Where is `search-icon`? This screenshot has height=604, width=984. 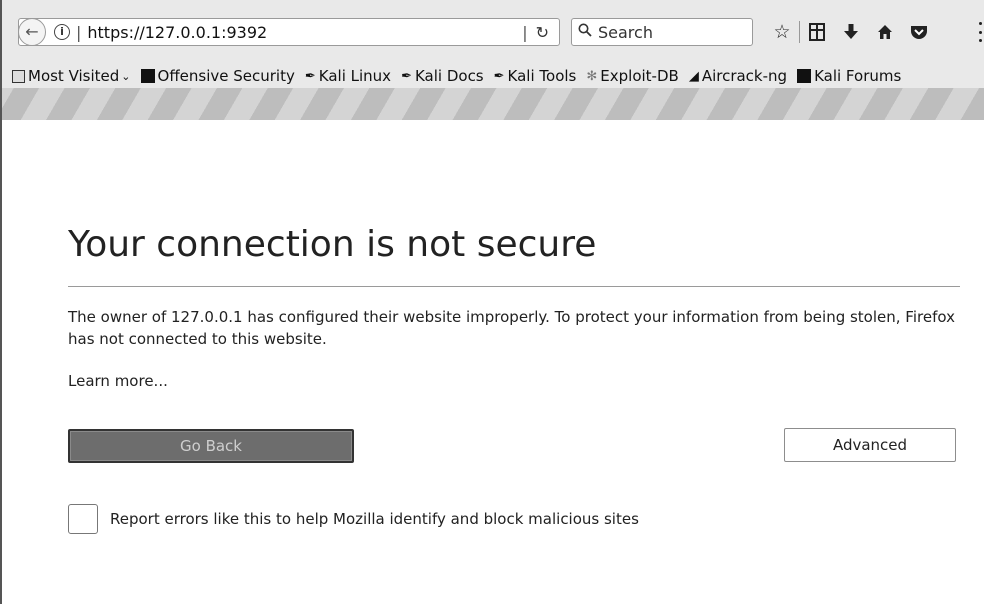
search-icon is located at coordinates (585, 32).